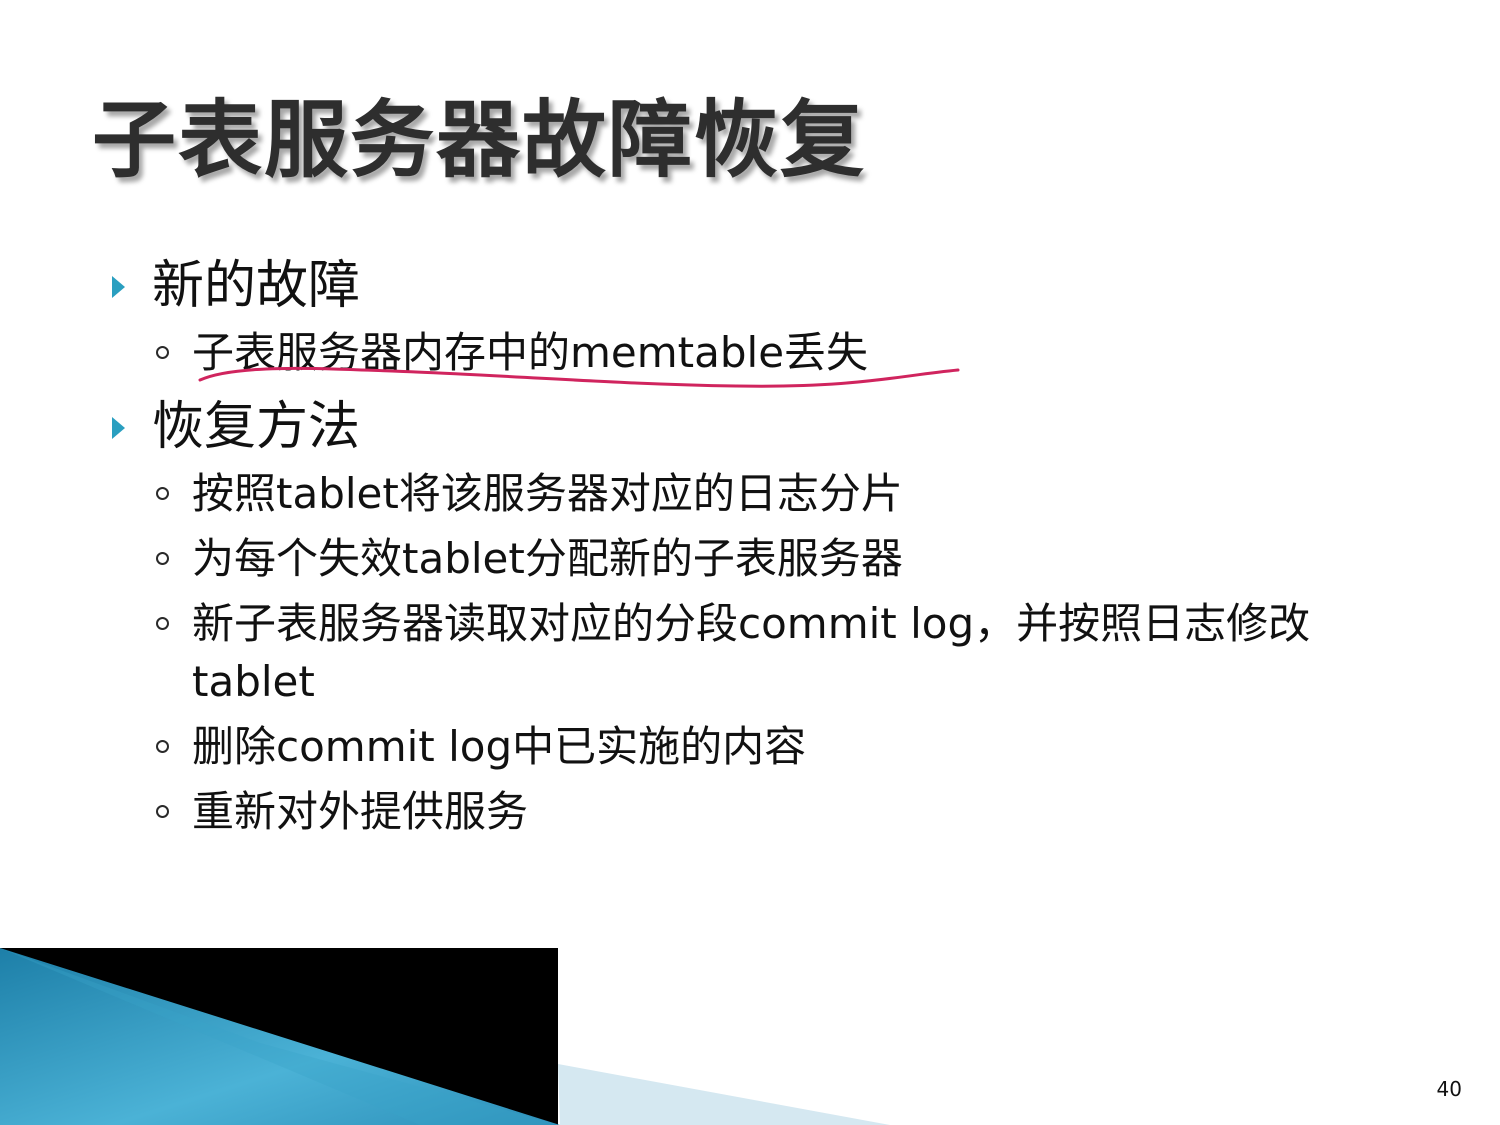  Describe the element at coordinates (758, 427) in the screenshot. I see `bullet-heading-recovery: 恢复方法` at that location.